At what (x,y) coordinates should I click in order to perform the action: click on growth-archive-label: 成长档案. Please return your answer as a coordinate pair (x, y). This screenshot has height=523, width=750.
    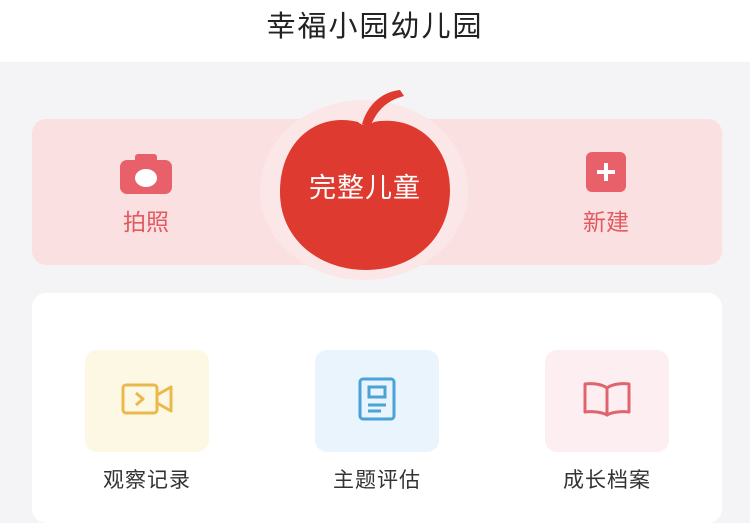
    Looking at the image, I should click on (607, 480).